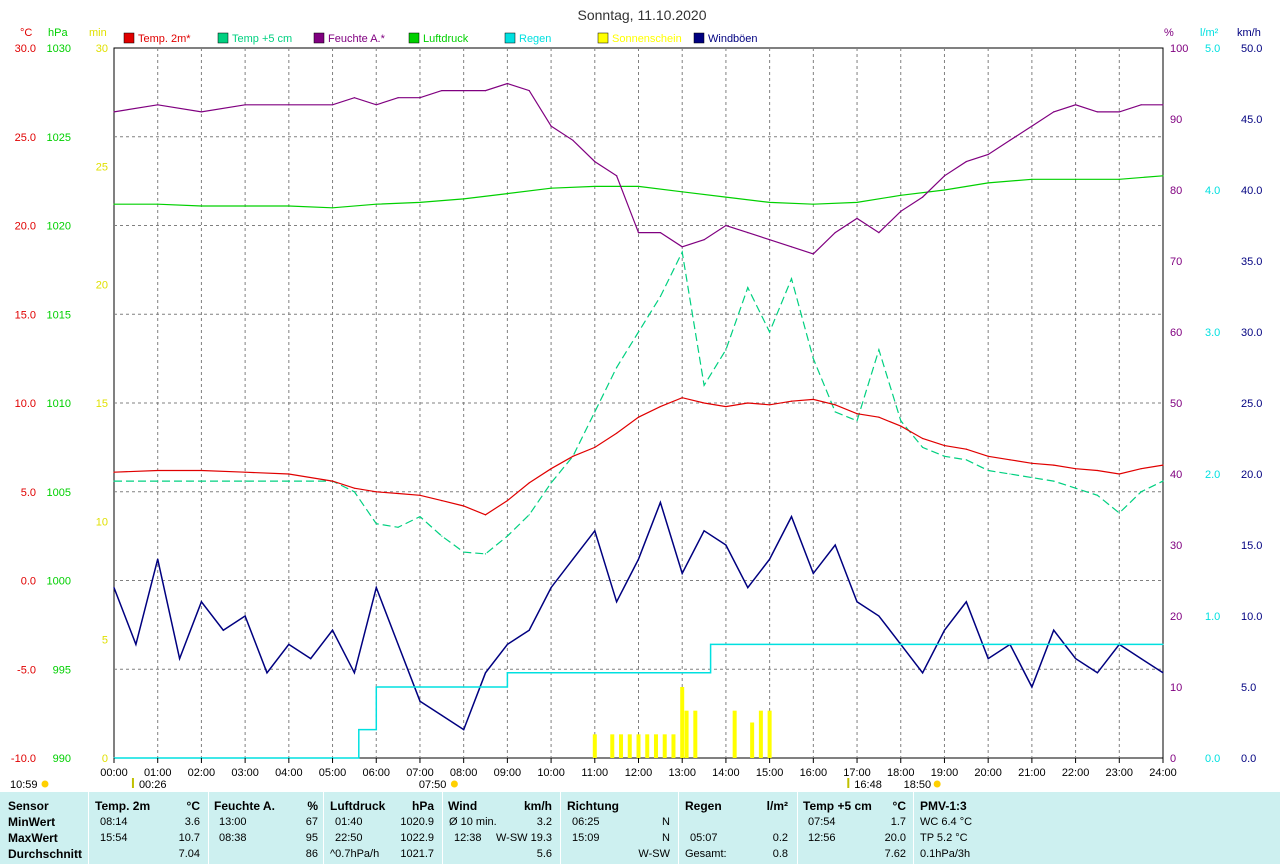  What do you see at coordinates (988, 773) in the screenshot?
I see `x-tick-label: 20:00` at bounding box center [988, 773].